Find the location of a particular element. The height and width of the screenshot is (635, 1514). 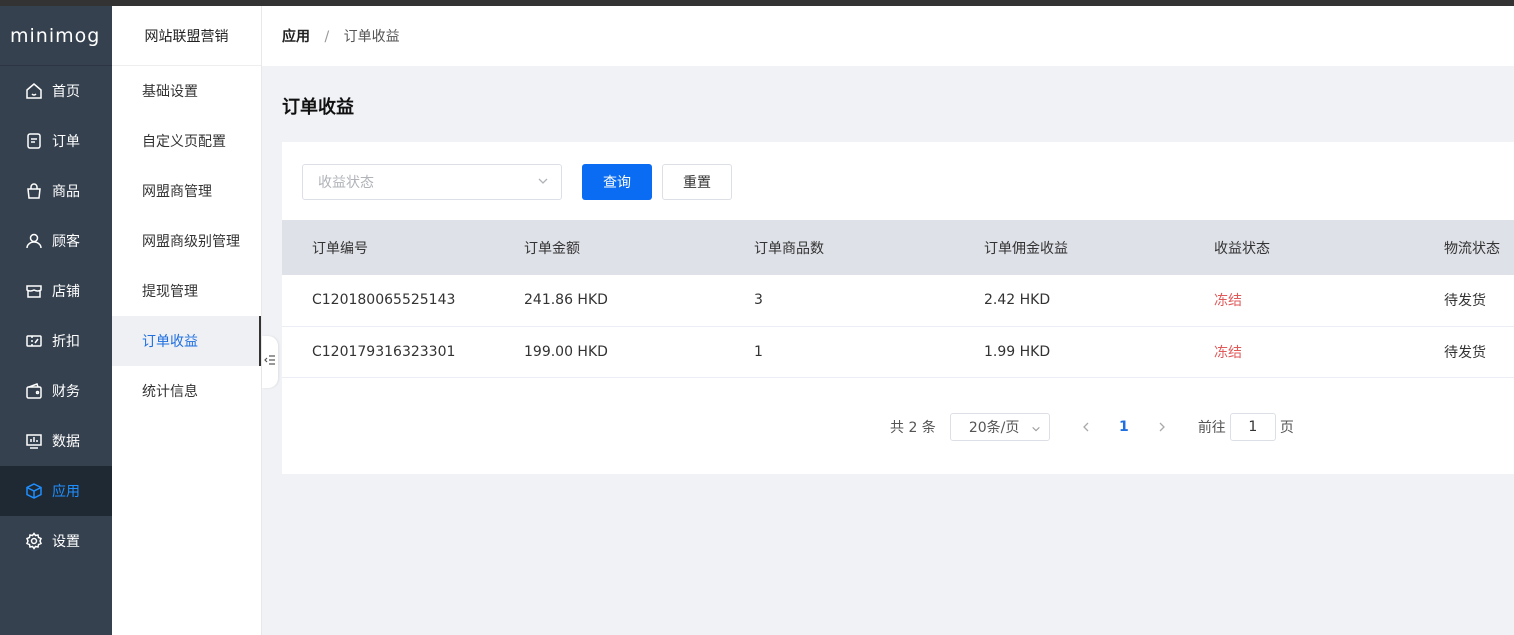

nav-item-customers: 顾客 is located at coordinates (56, 241).